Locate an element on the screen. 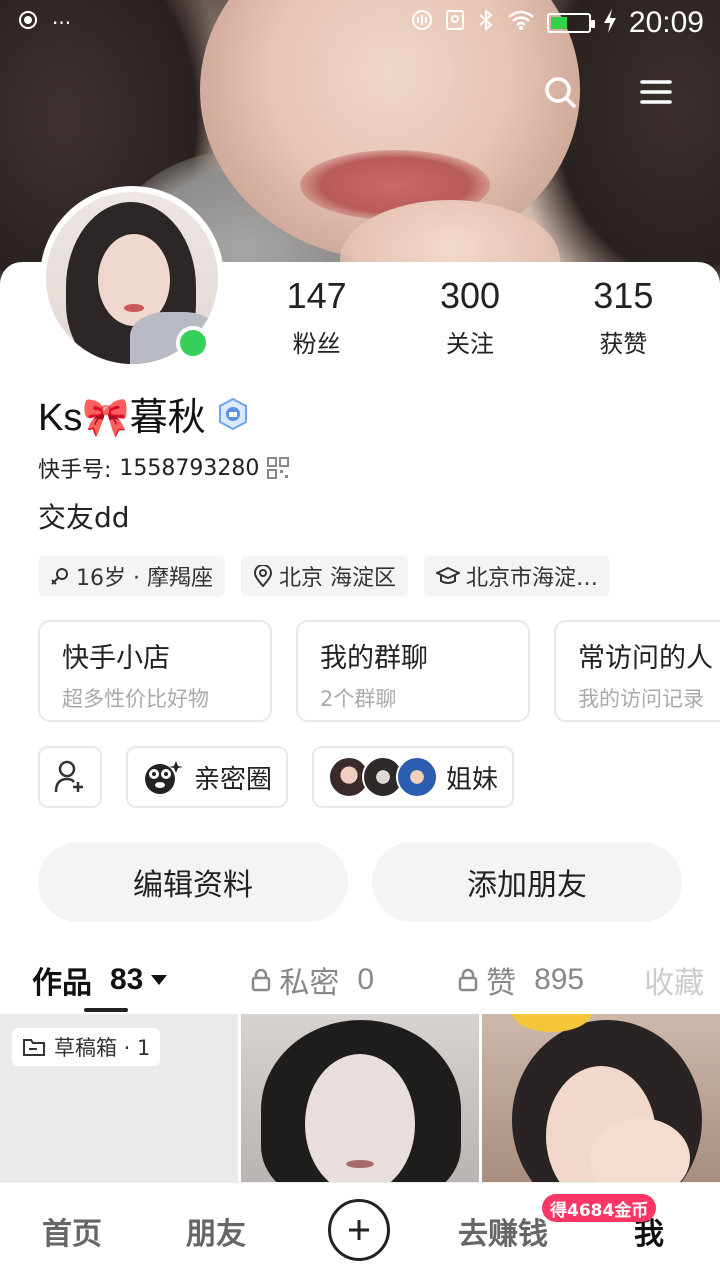 Image resolution: width=720 pixels, height=1280 pixels. hamburger-menu-icon is located at coordinates (656, 92).